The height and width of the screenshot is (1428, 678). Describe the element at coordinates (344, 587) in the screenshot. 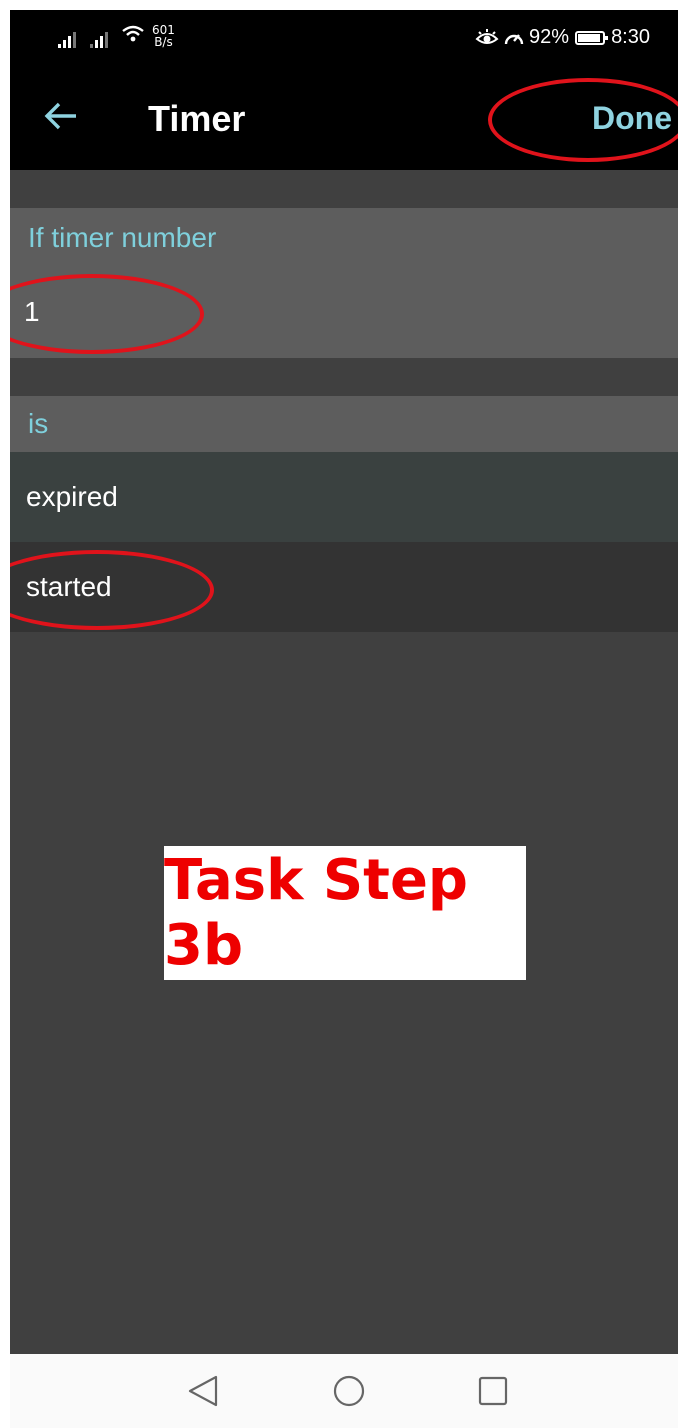

I see `option-started: started` at that location.